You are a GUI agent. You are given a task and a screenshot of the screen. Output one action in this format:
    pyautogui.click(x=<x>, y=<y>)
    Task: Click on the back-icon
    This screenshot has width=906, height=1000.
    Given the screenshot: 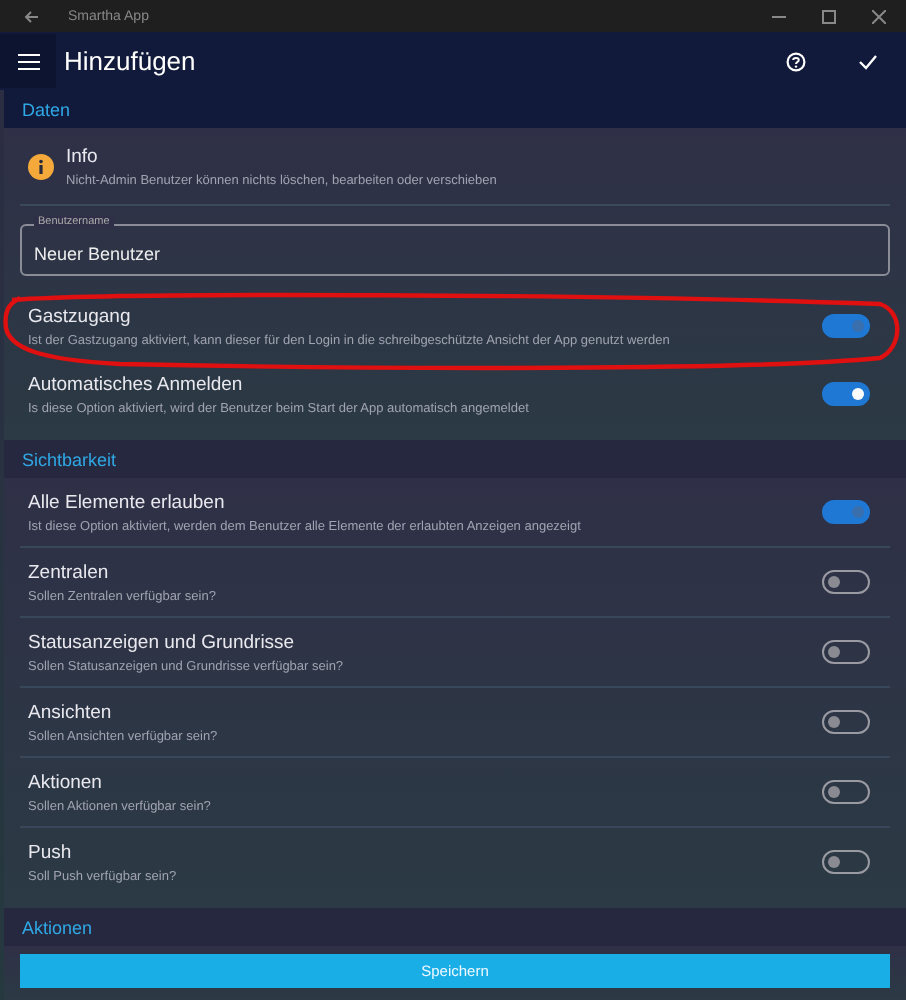 What is the action you would take?
    pyautogui.click(x=32, y=16)
    